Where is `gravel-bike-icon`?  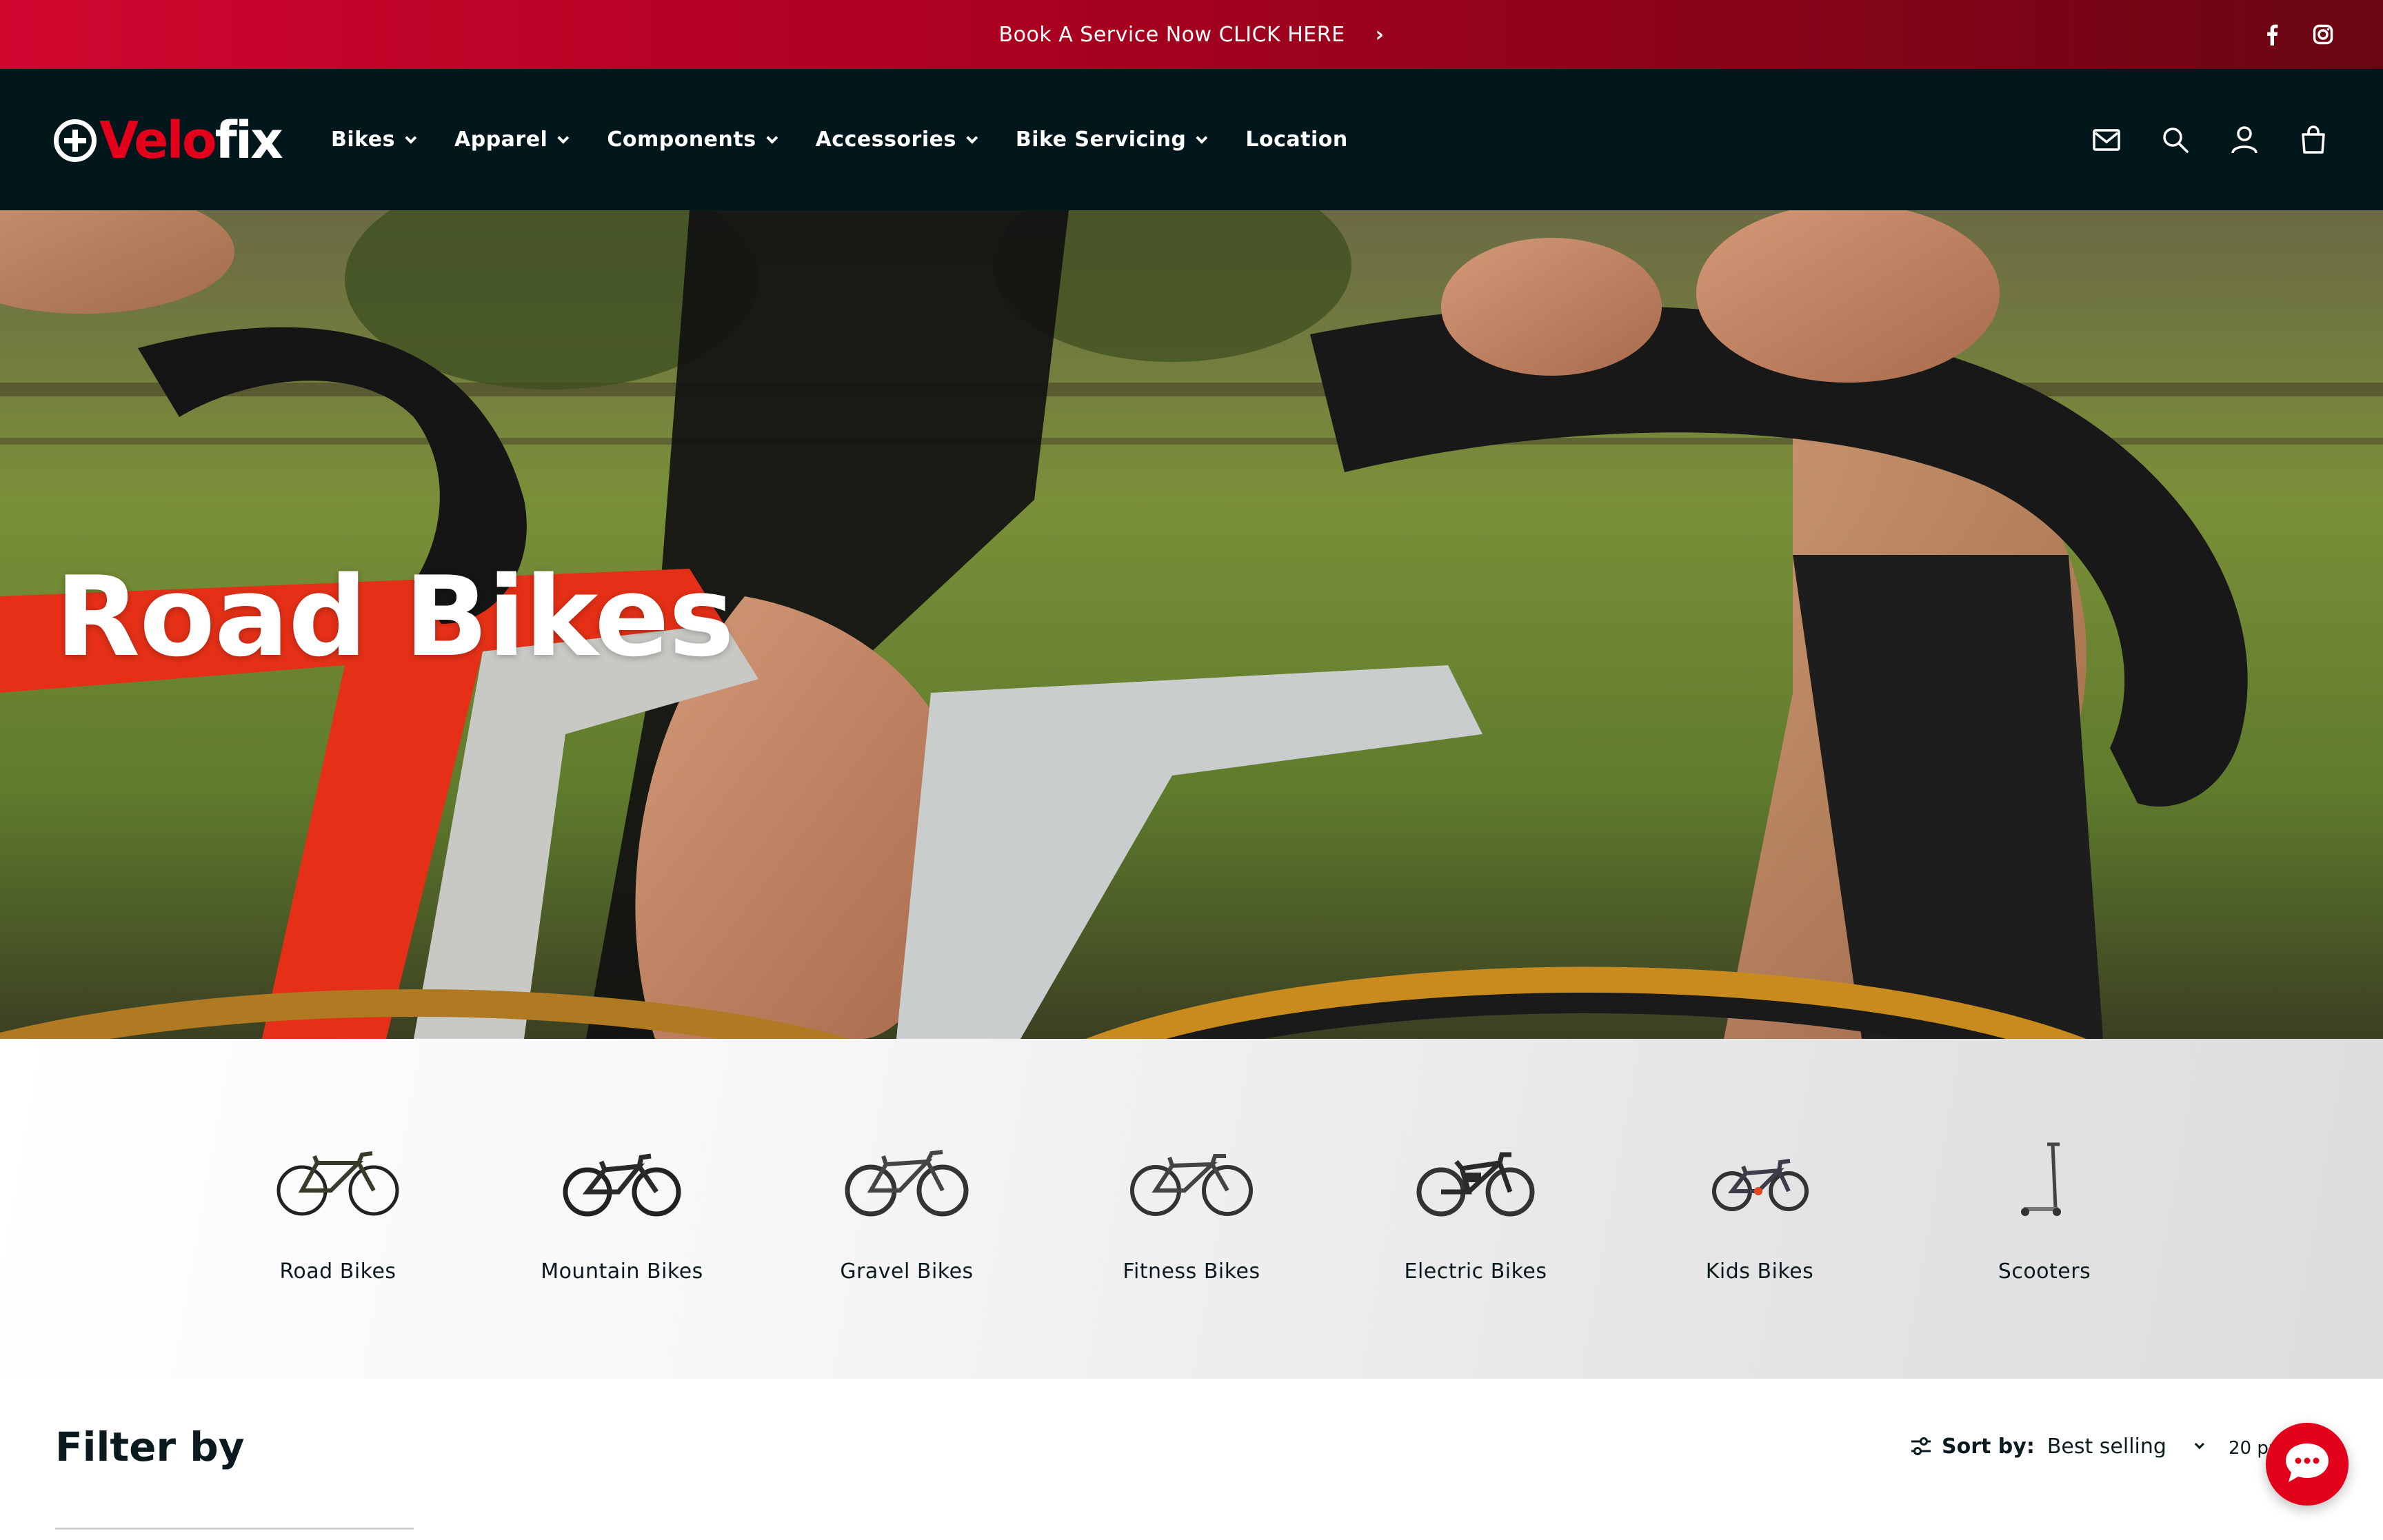
gravel-bike-icon is located at coordinates (907, 1180).